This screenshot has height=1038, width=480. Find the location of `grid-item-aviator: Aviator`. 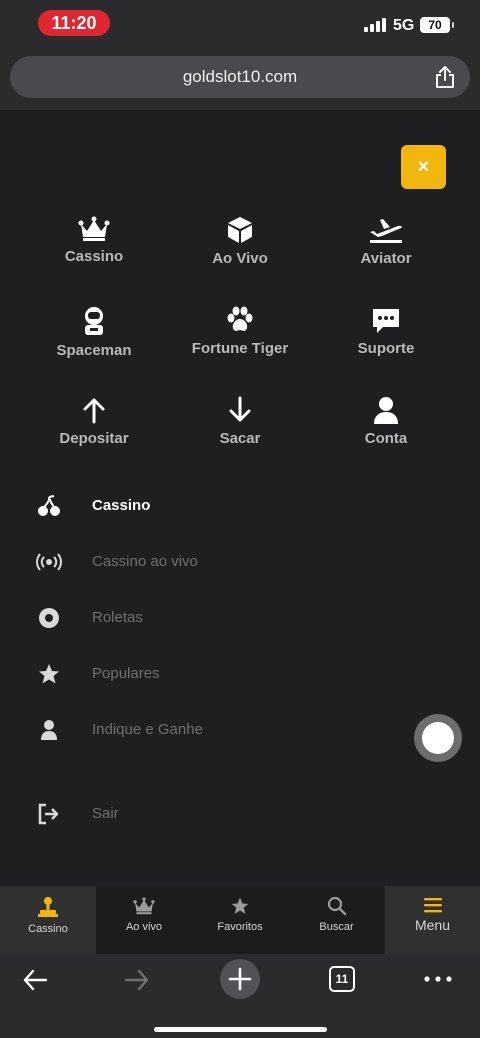

grid-item-aviator: Aviator is located at coordinates (386, 251).